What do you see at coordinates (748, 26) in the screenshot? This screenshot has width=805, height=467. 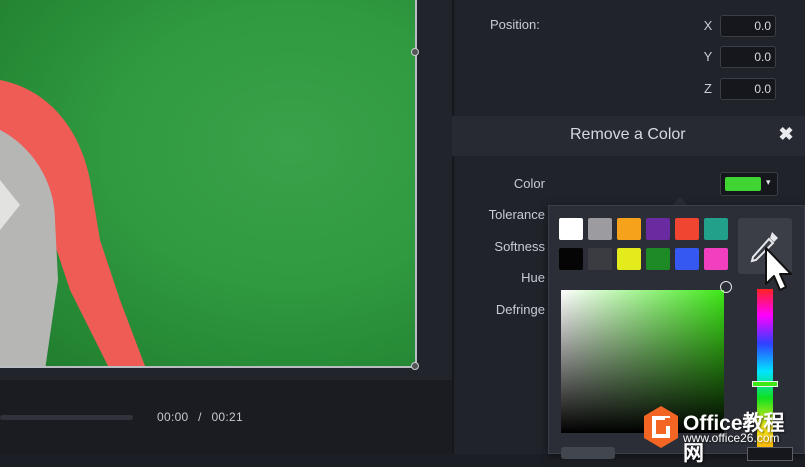 I see `position-x-input` at bounding box center [748, 26].